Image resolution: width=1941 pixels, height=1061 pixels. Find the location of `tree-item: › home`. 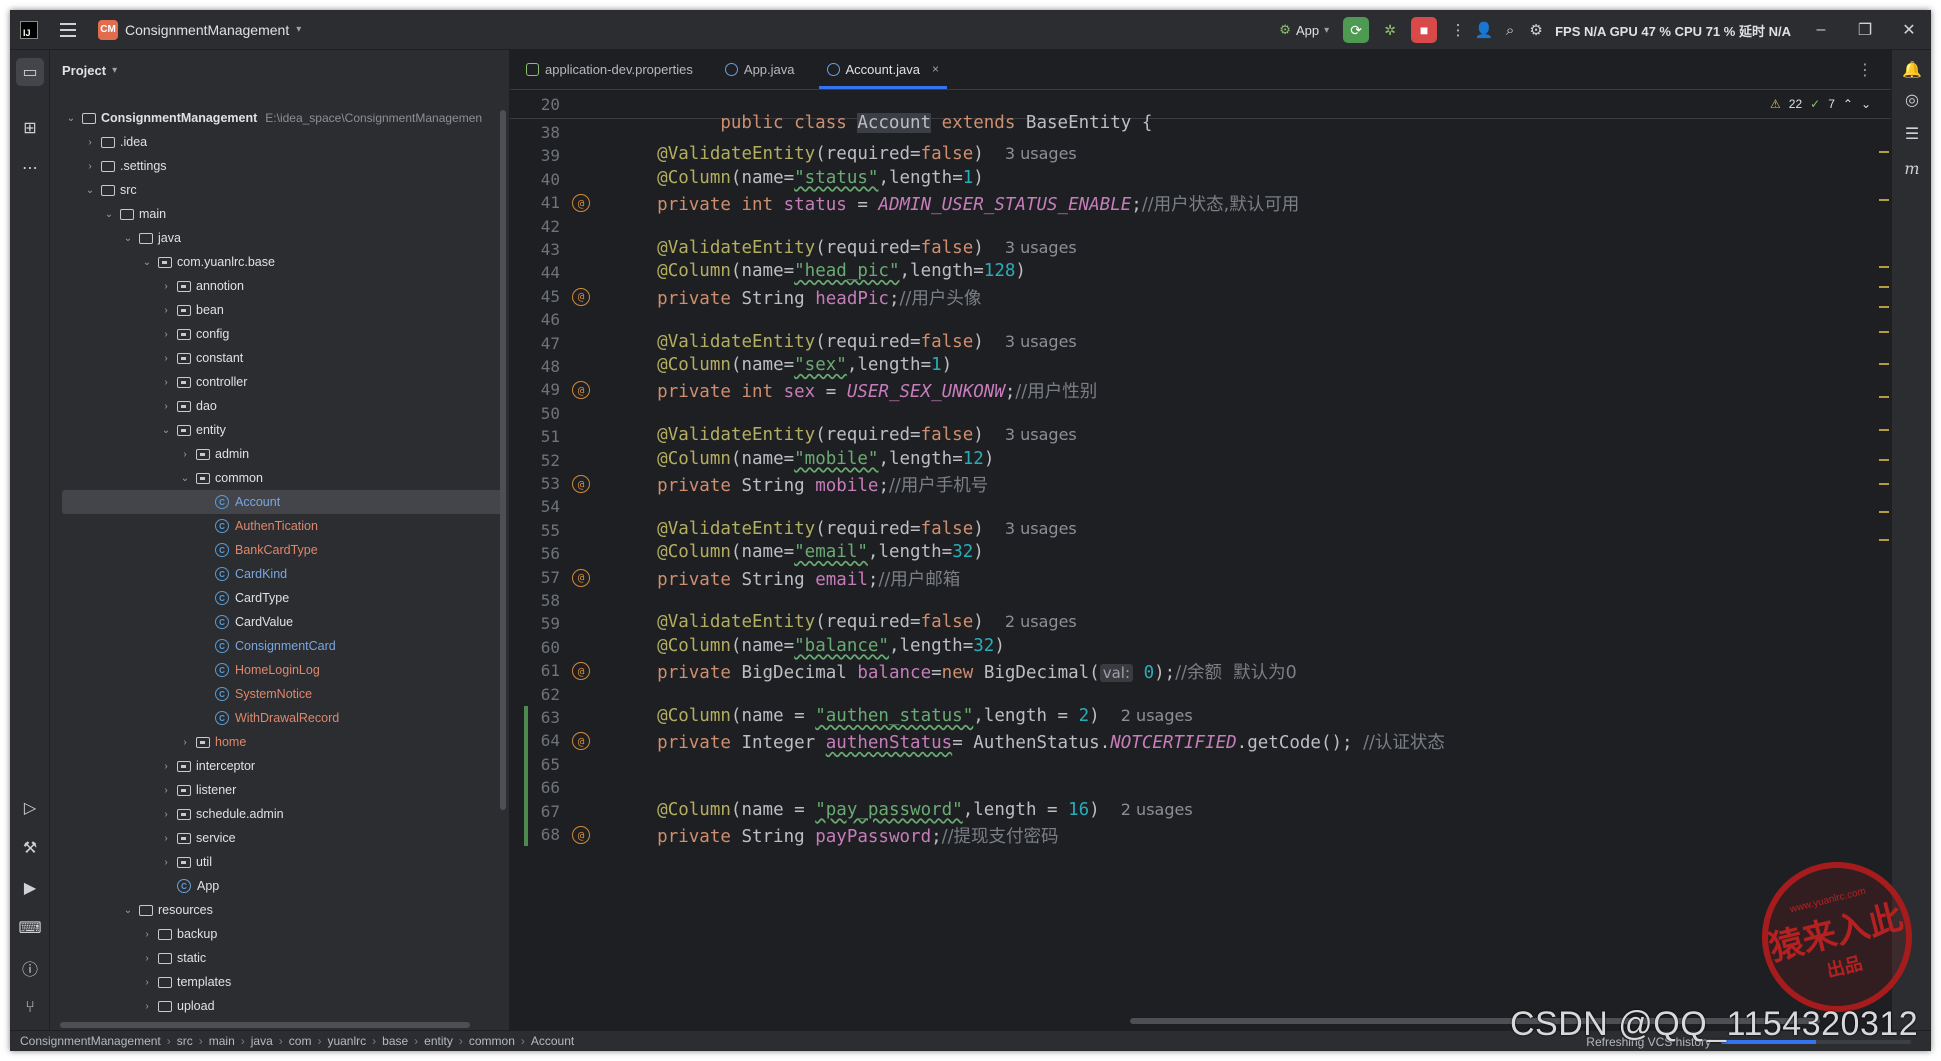

tree-item: › home is located at coordinates (276, 742).